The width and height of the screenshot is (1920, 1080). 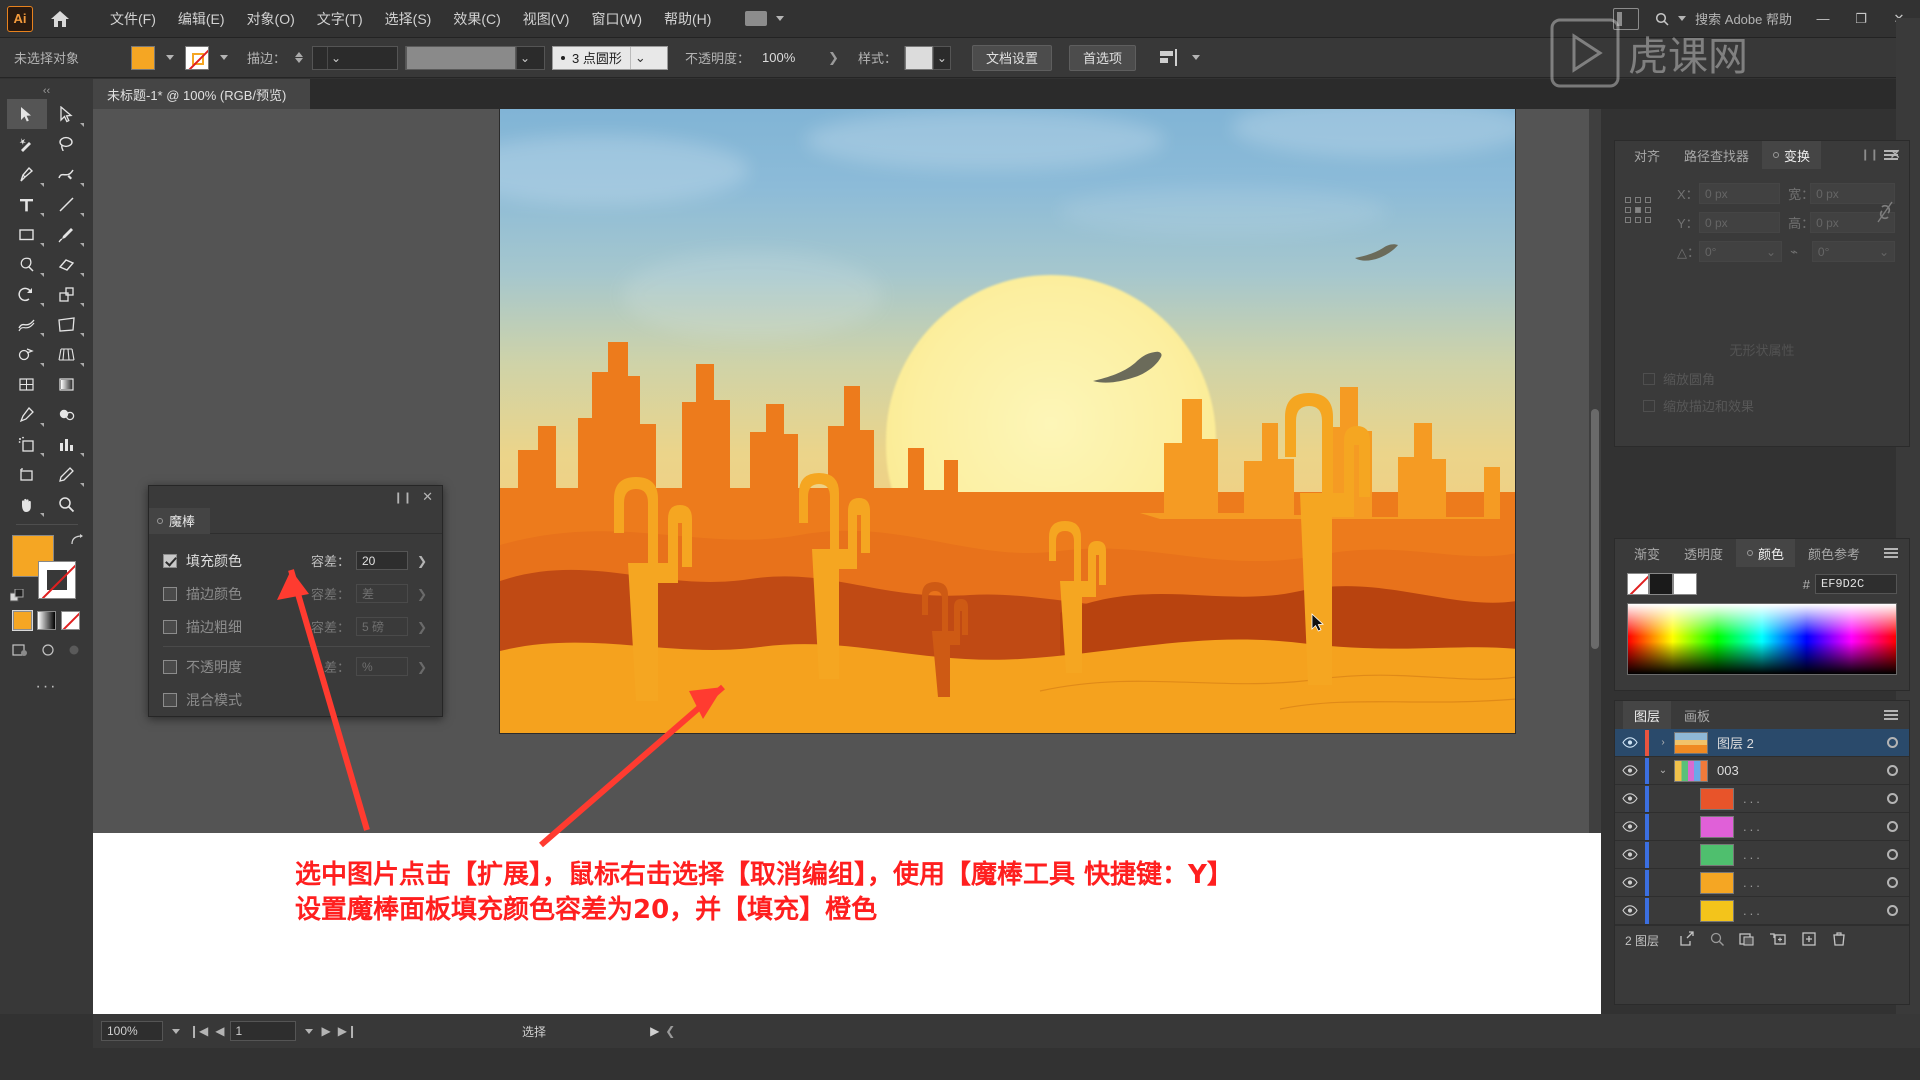 I want to click on document-setup-button: 文档设置, so click(x=1011, y=57).